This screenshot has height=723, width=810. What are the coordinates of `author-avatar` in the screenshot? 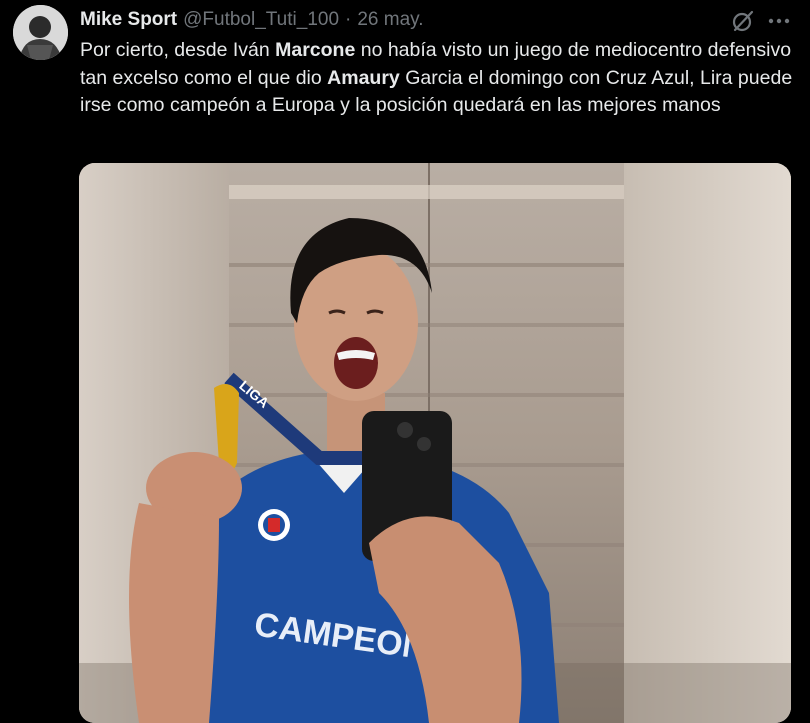 It's located at (40, 32).